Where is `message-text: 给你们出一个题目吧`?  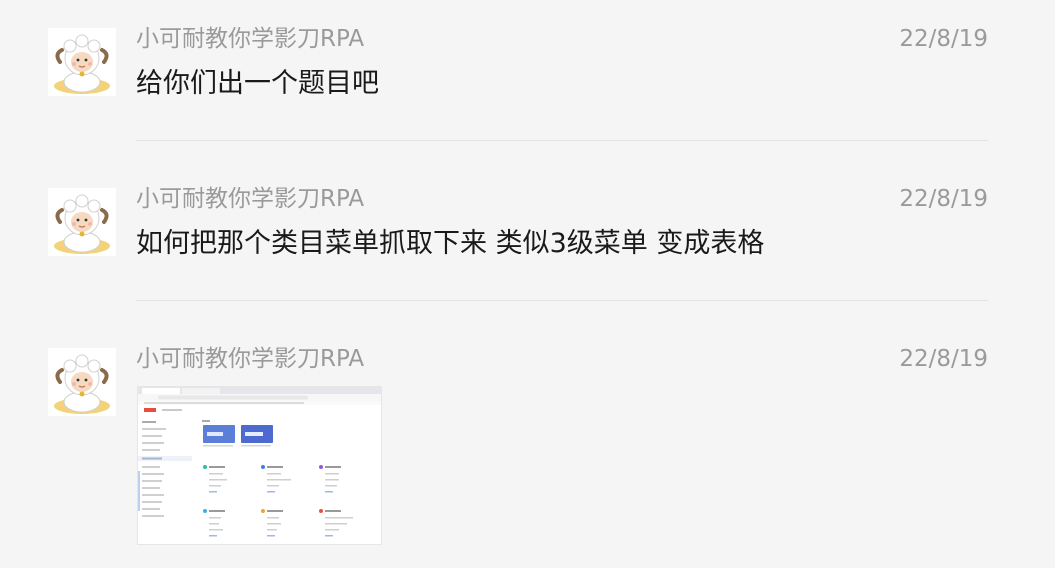
message-text: 给你们出一个题目吧 is located at coordinates (257, 83).